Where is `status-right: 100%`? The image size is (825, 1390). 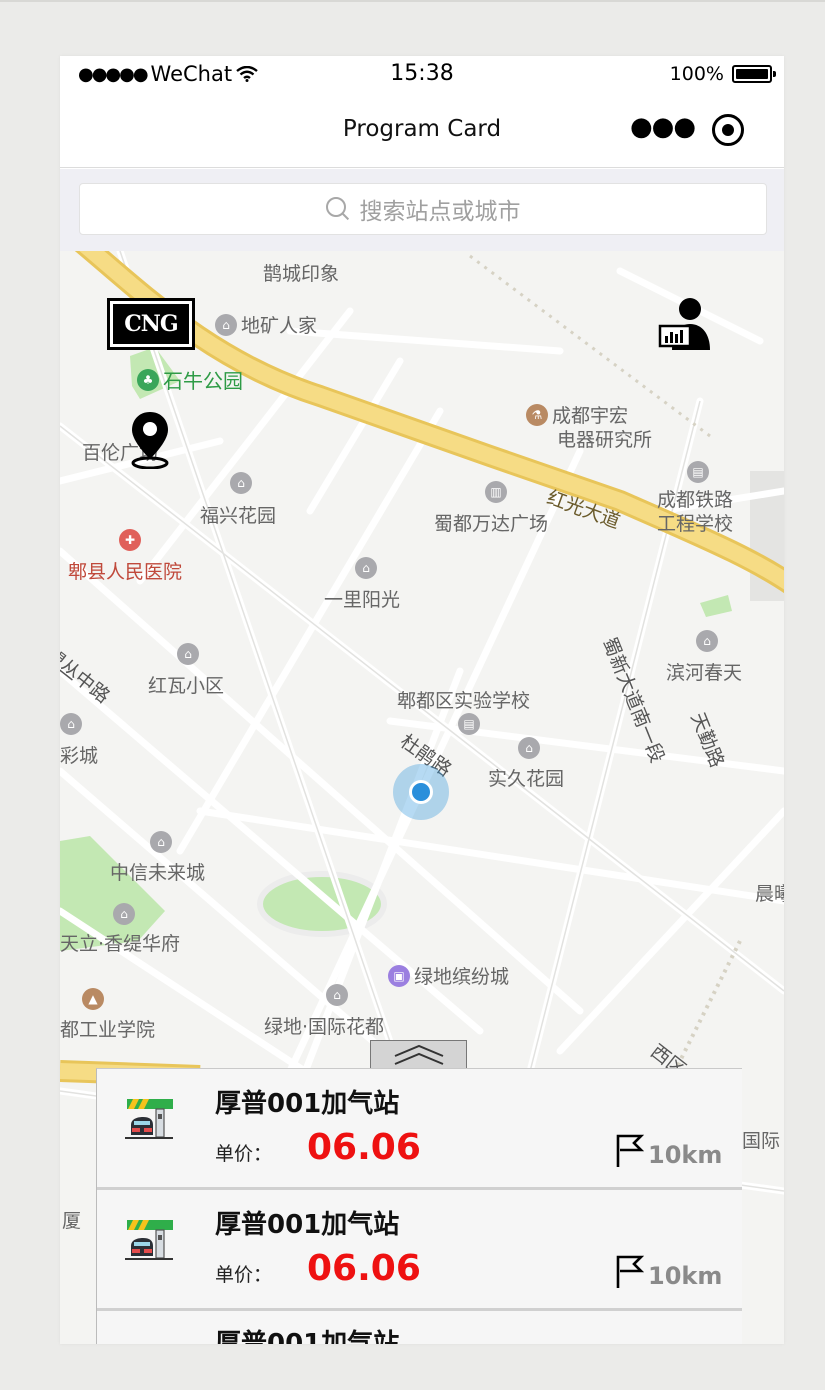 status-right: 100% is located at coordinates (722, 74).